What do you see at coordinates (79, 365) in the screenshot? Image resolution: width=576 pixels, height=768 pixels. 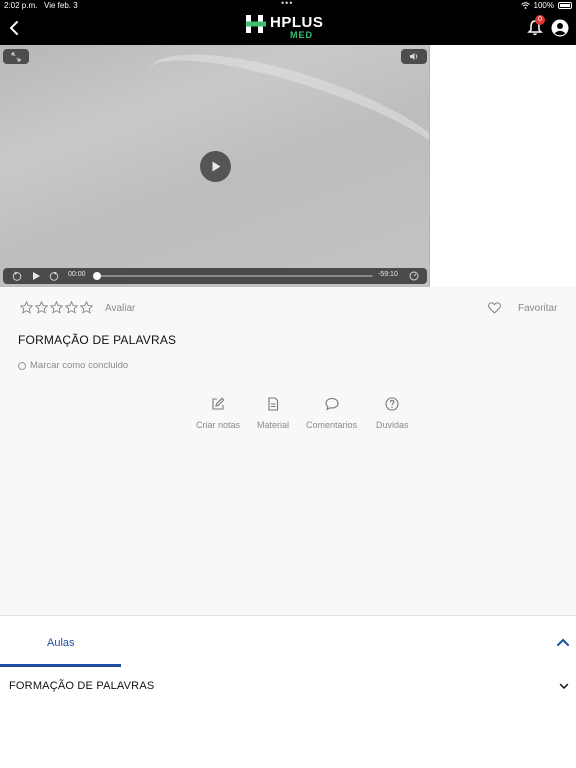 I see `mark-complete-label: Marcar como concluido` at bounding box center [79, 365].